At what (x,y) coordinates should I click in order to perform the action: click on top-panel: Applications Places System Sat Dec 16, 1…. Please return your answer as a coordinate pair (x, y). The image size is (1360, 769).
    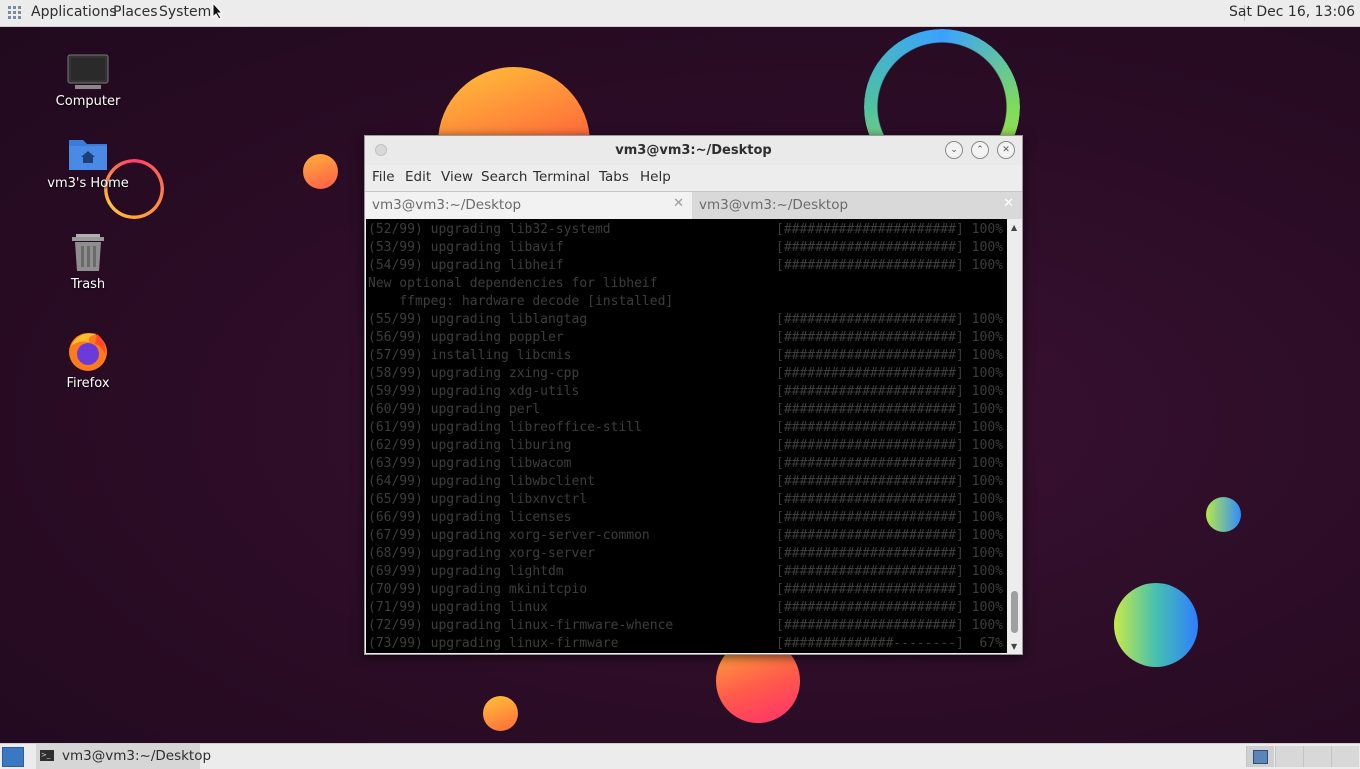
    Looking at the image, I should click on (680, 13).